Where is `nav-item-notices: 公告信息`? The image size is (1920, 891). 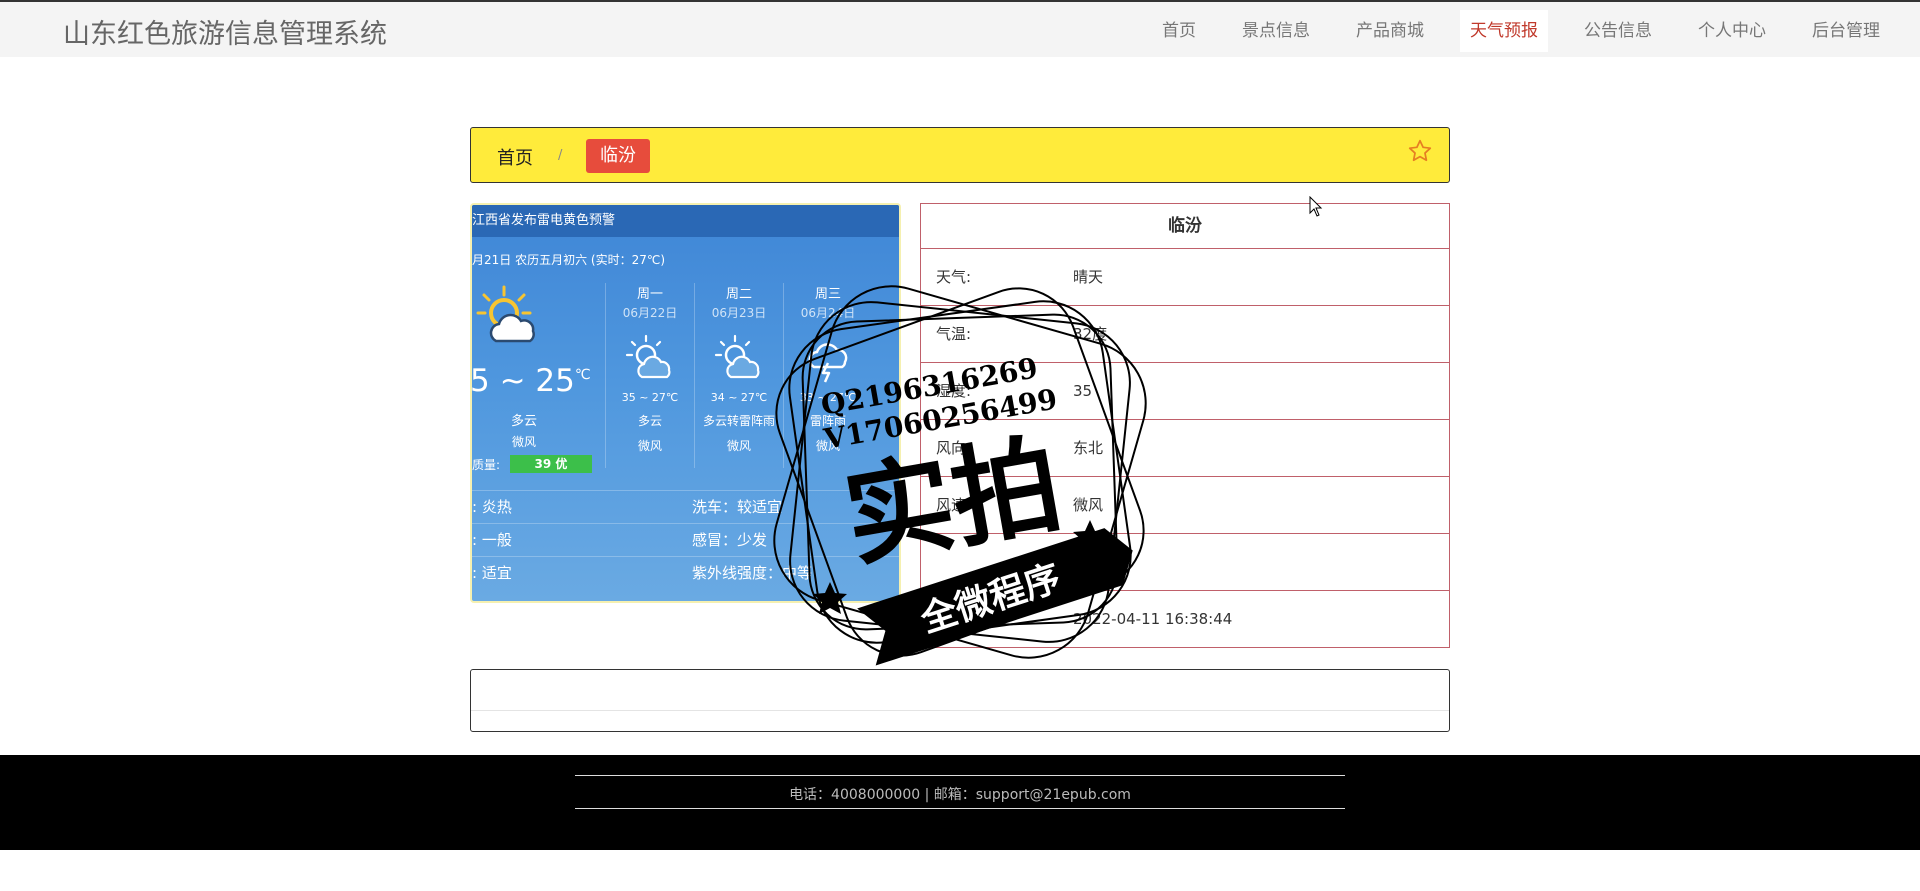 nav-item-notices: 公告信息 is located at coordinates (1618, 31).